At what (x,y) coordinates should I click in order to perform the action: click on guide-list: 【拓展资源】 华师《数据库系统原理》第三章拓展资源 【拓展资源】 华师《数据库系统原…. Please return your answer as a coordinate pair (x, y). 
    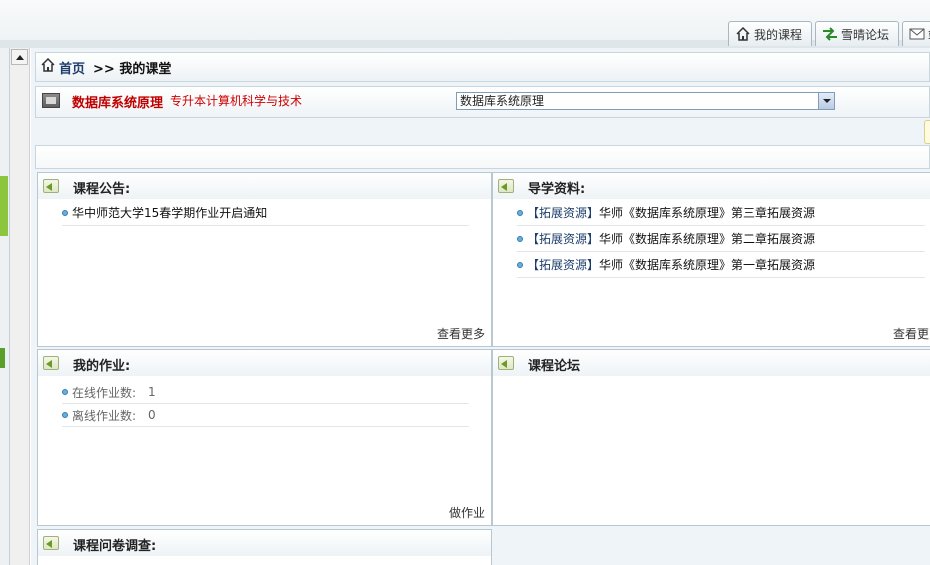
    Looking at the image, I should click on (721, 239).